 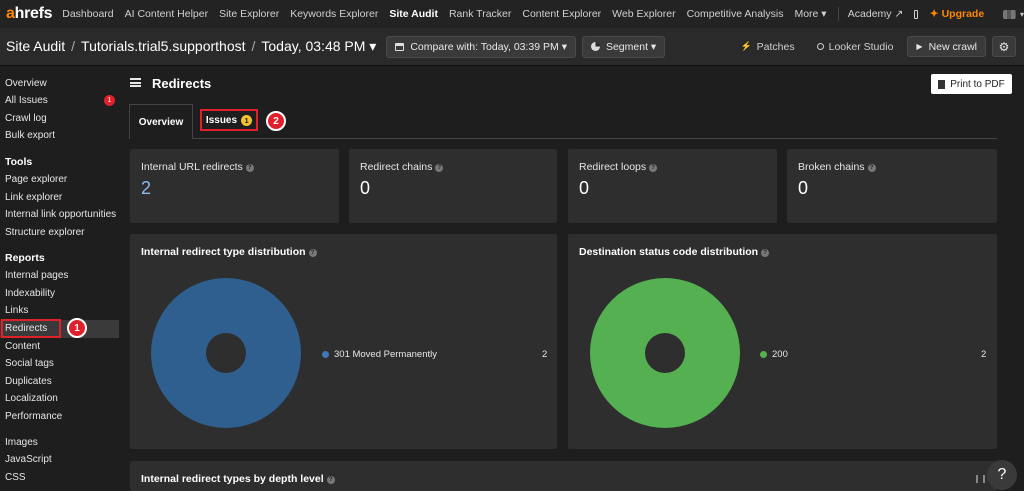 I want to click on panel-redirect-types-by-depth: Internal redirect types by depth level?, so click(x=563, y=476).